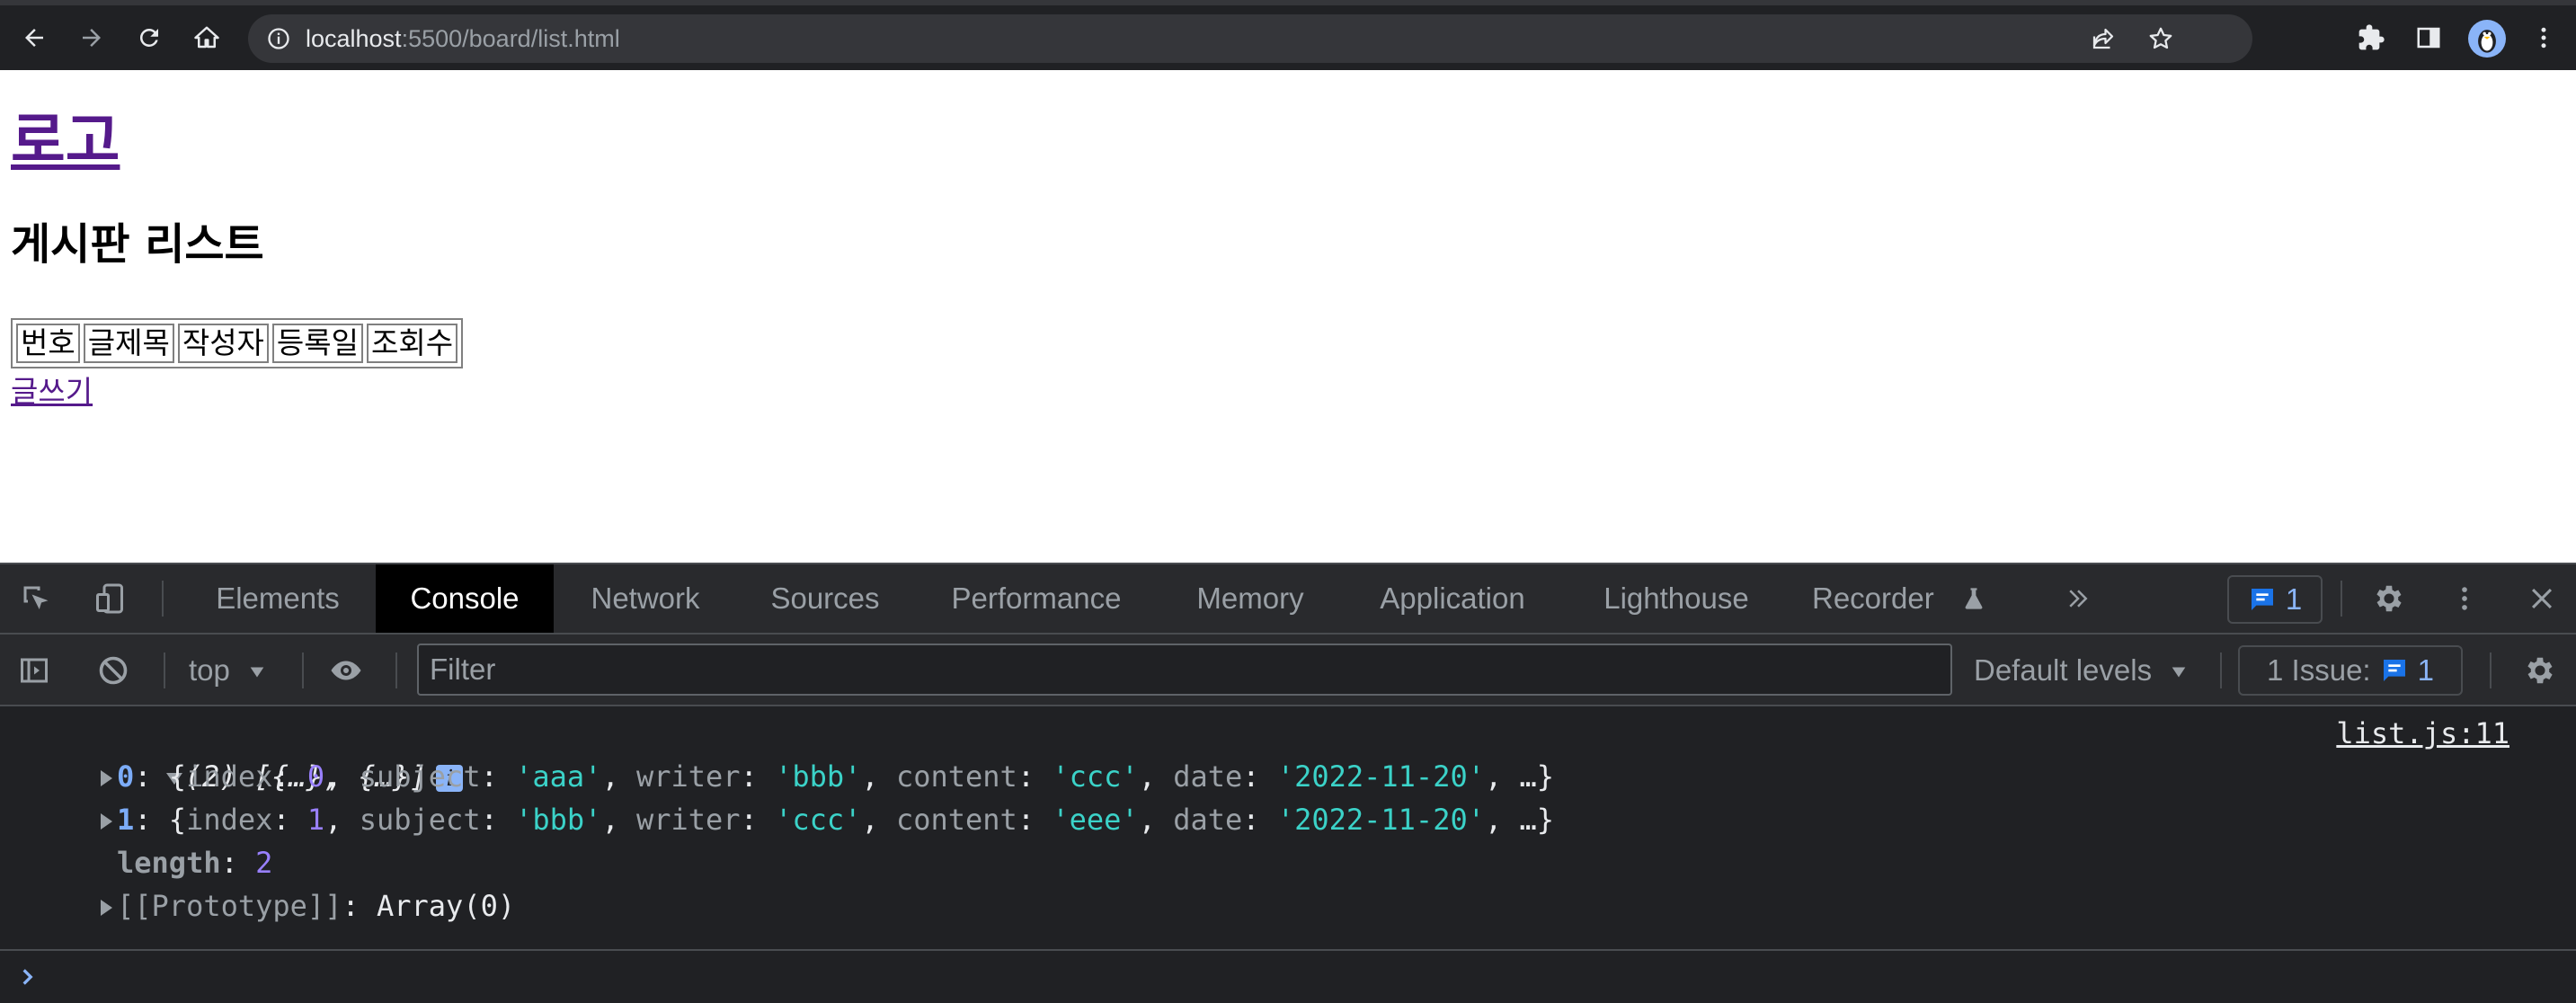 The height and width of the screenshot is (1003, 2576). Describe the element at coordinates (1974, 598) in the screenshot. I see `flask-icon` at that location.